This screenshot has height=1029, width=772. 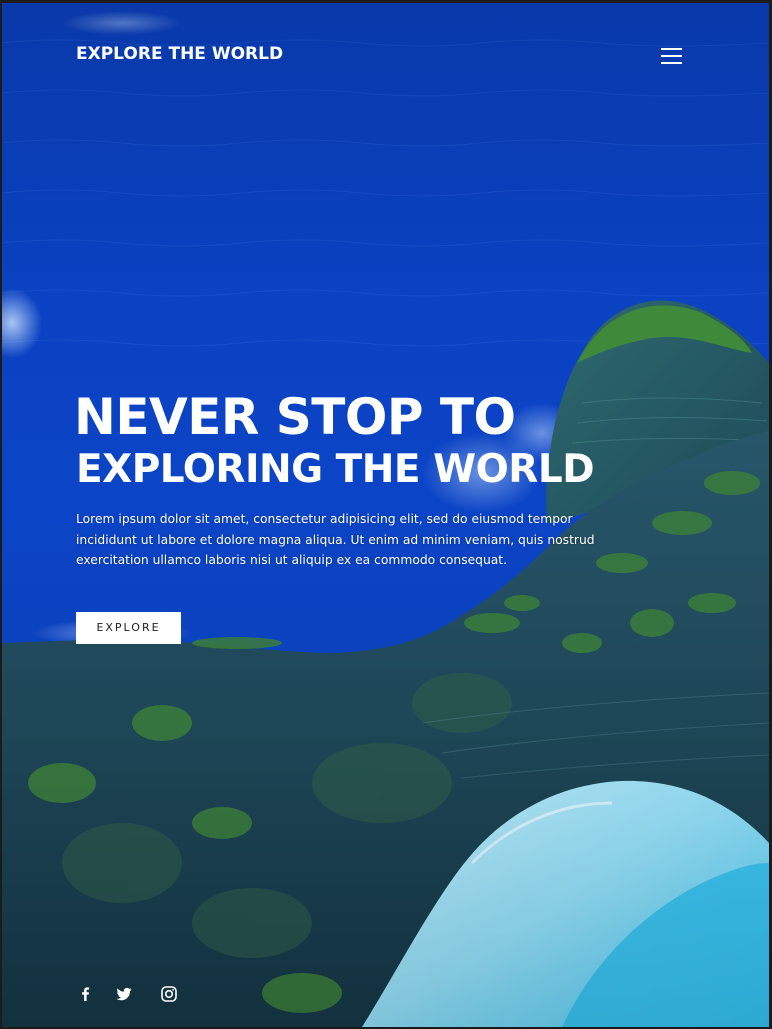 What do you see at coordinates (179, 54) in the screenshot?
I see `brand-logo: EXPLORE THE WORLD` at bounding box center [179, 54].